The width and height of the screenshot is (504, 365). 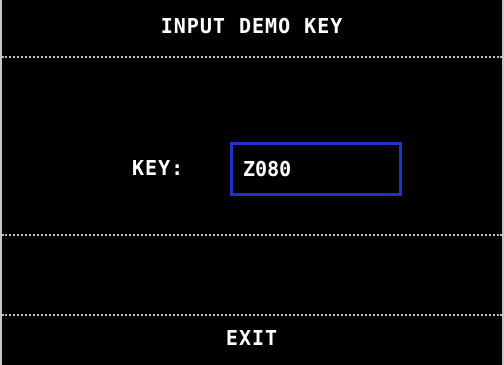 What do you see at coordinates (252, 235) in the screenshot?
I see `divider-middle` at bounding box center [252, 235].